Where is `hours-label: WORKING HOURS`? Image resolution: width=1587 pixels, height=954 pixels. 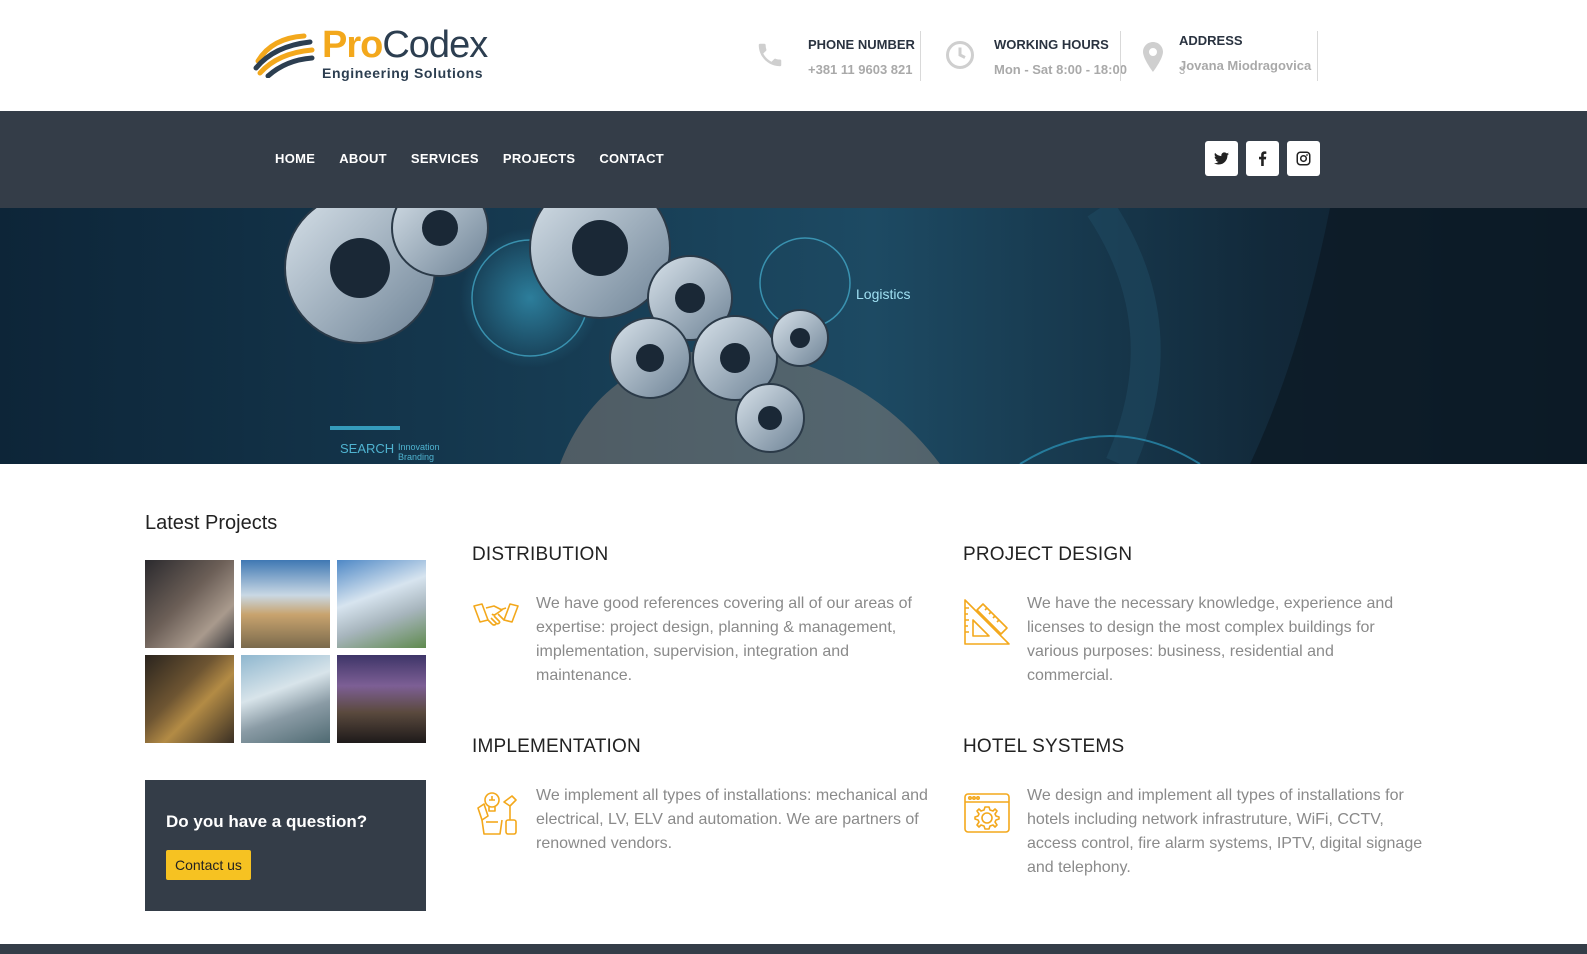 hours-label: WORKING HOURS is located at coordinates (1051, 44).